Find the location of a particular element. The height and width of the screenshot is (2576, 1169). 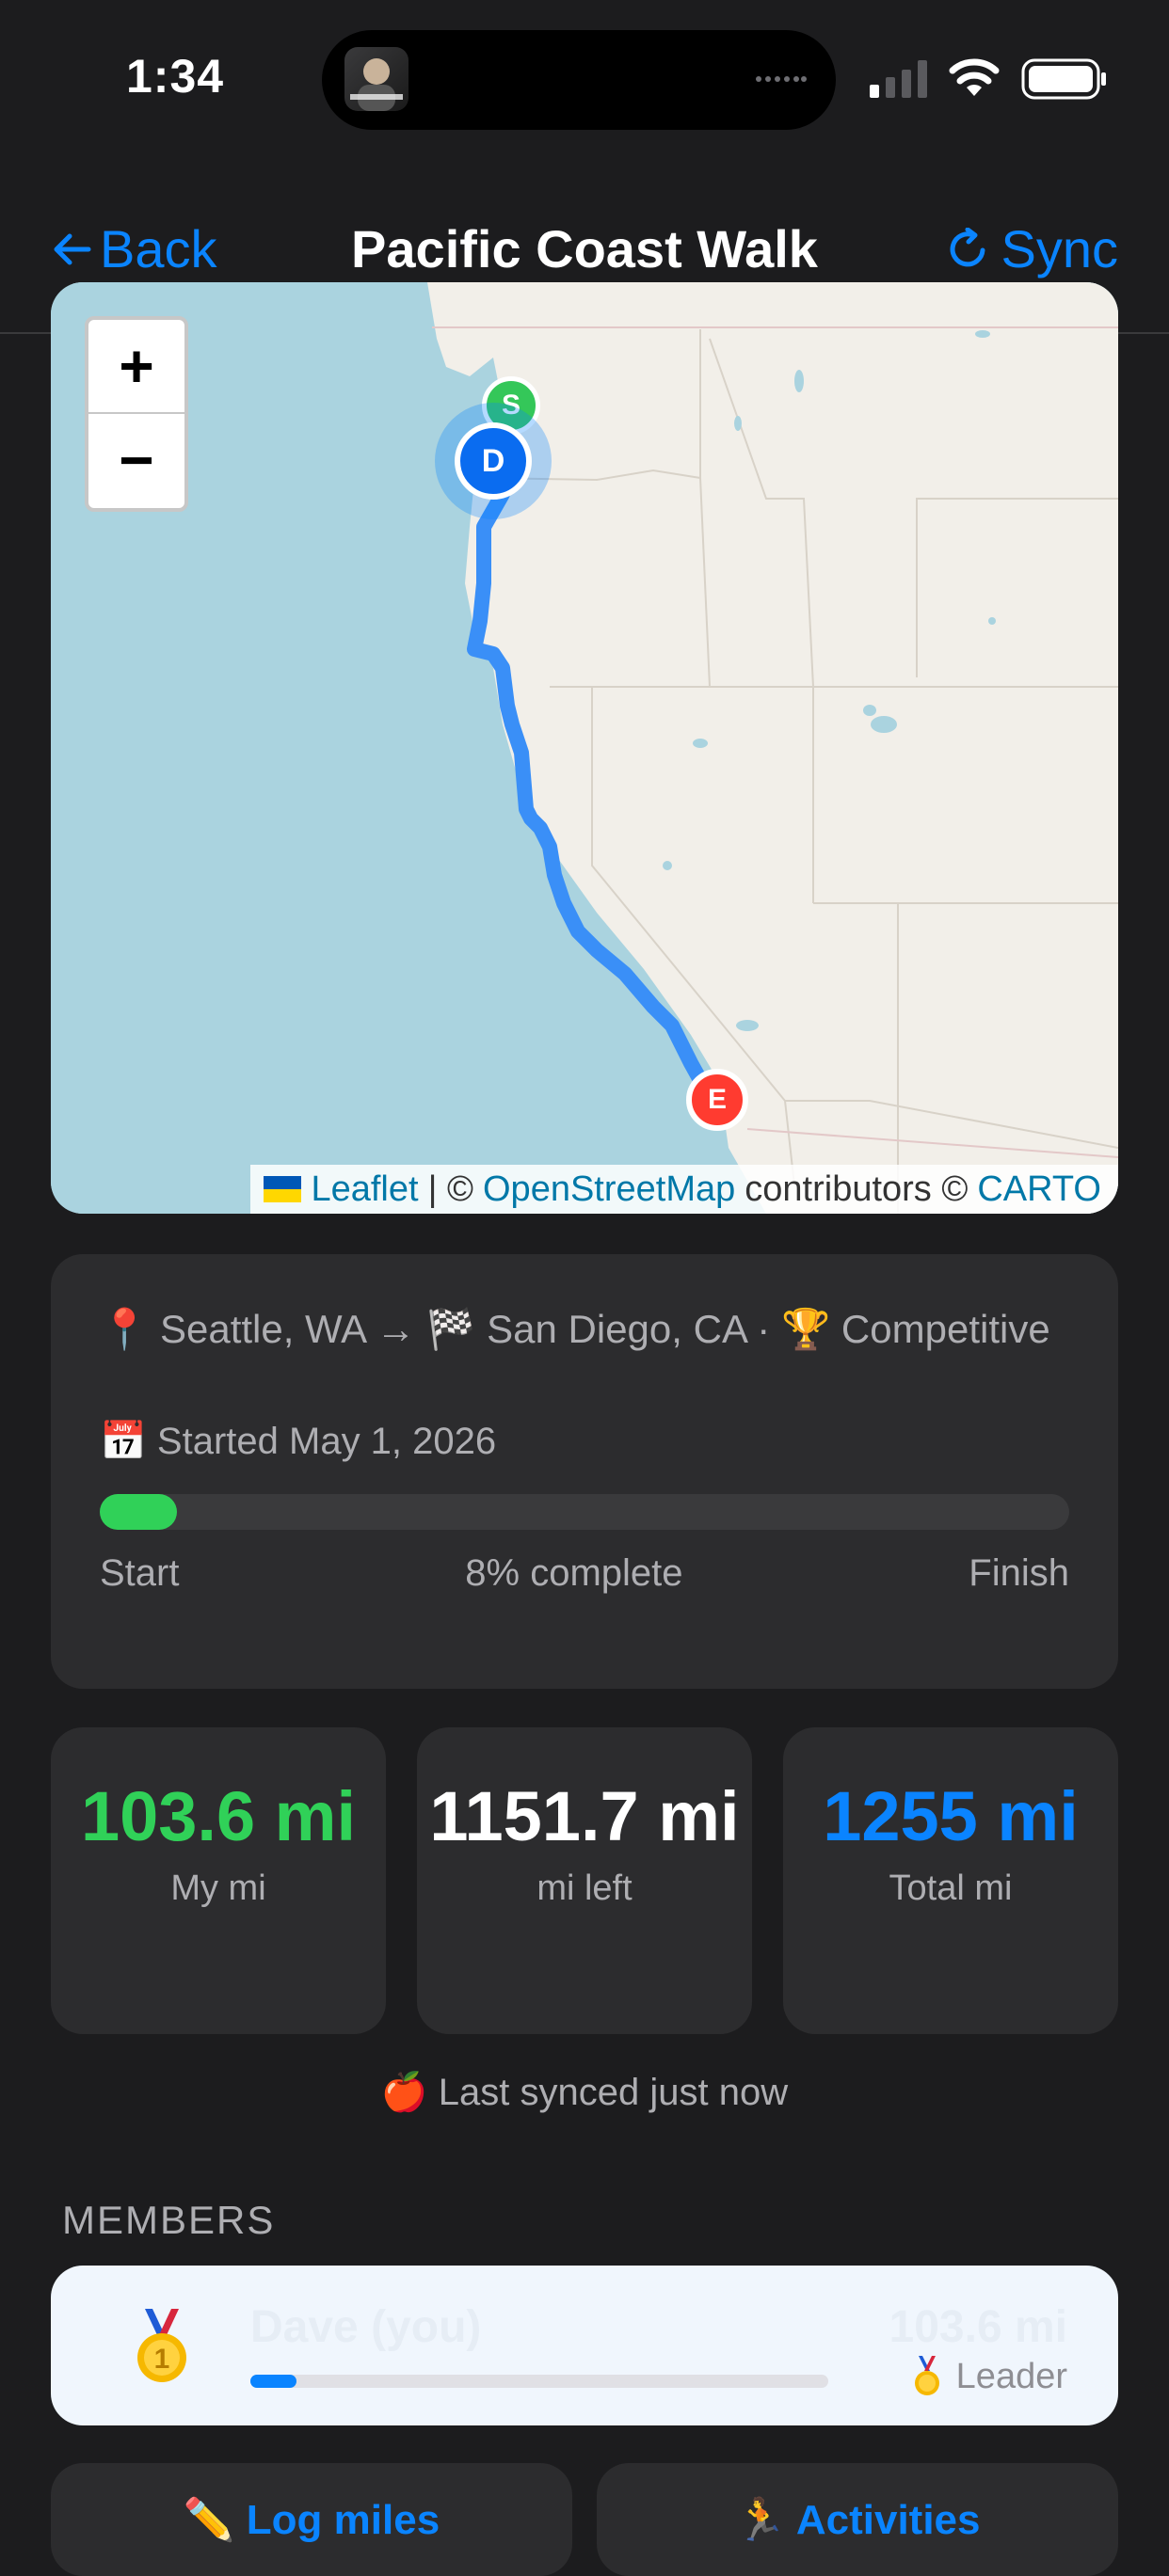

members-heading: MEMBERS is located at coordinates (169, 2220).